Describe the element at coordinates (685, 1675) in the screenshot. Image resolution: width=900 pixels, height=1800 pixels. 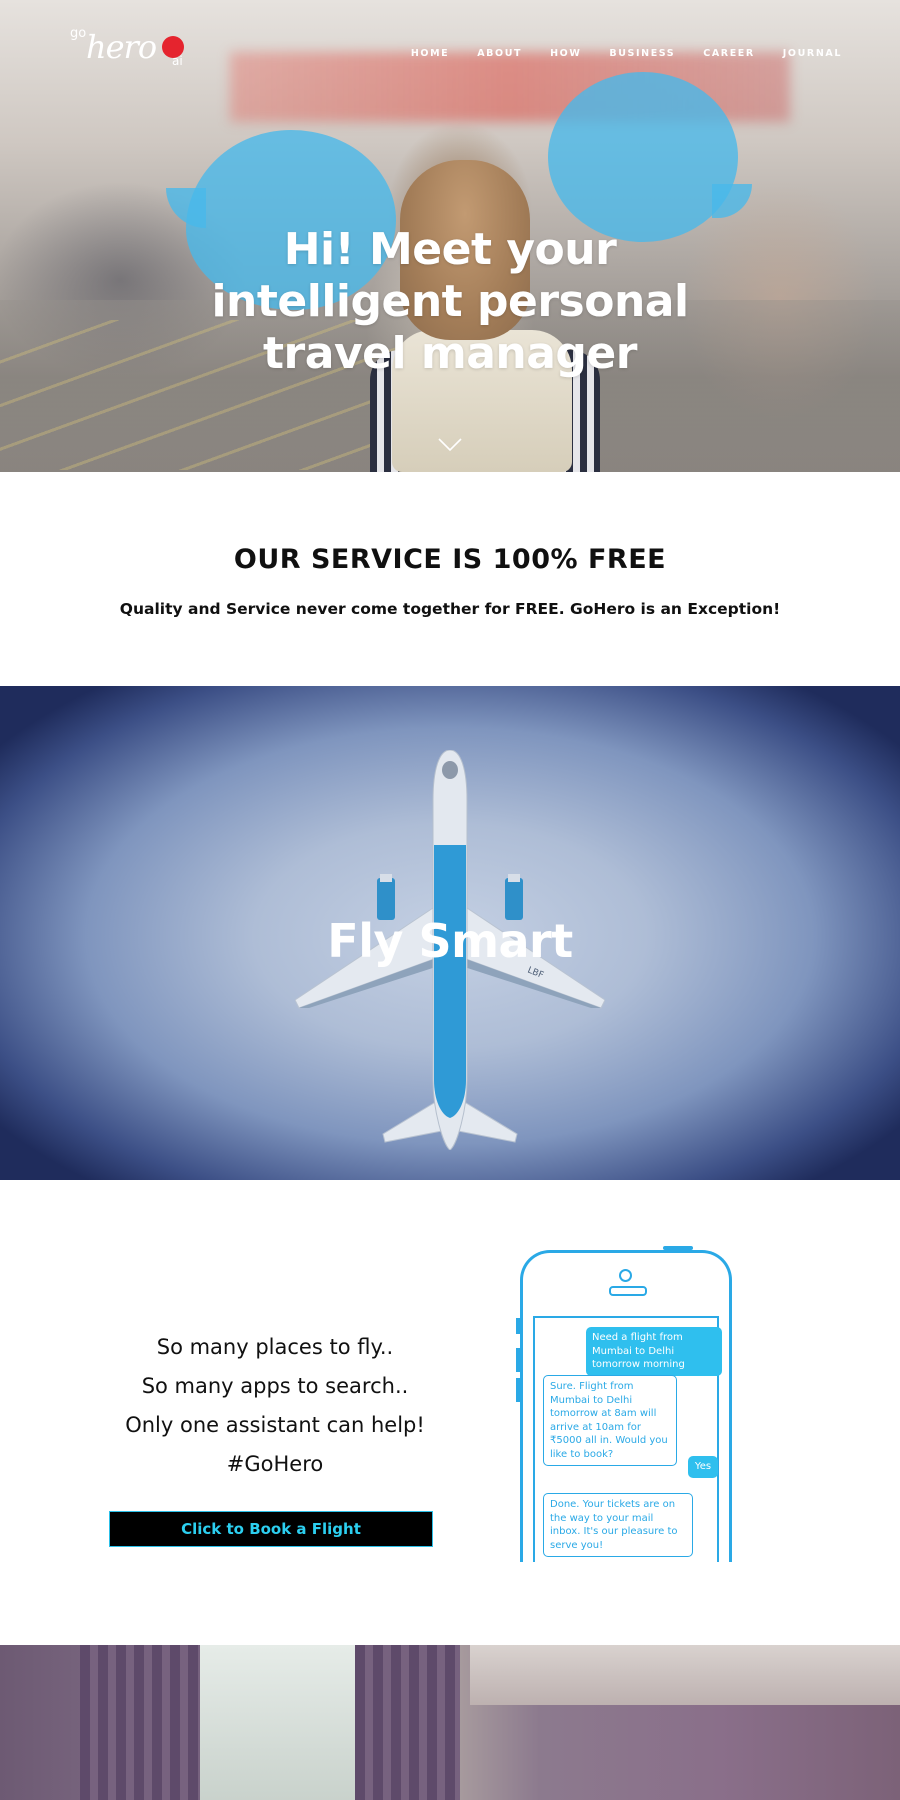
I see `room-ceiling` at that location.